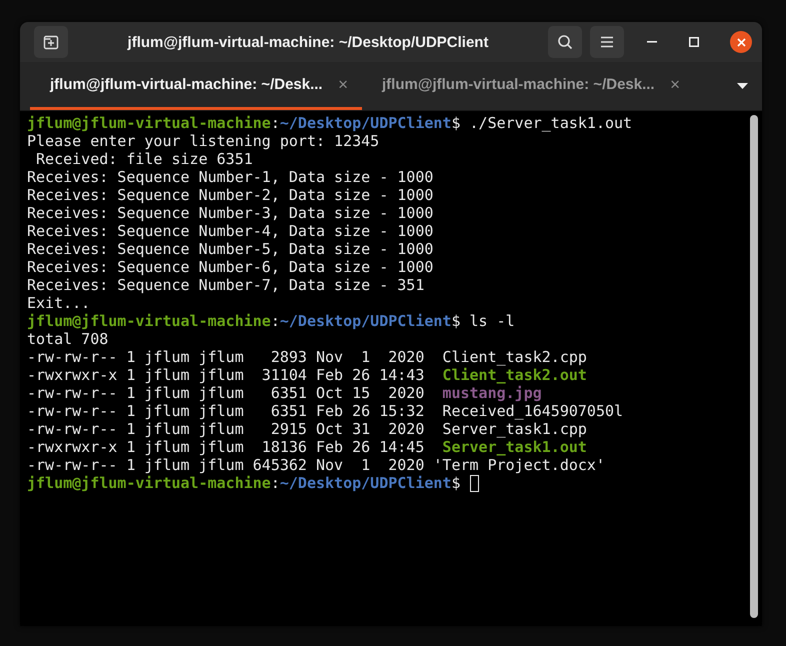 This screenshot has height=646, width=786. I want to click on close-icon, so click(741, 42).